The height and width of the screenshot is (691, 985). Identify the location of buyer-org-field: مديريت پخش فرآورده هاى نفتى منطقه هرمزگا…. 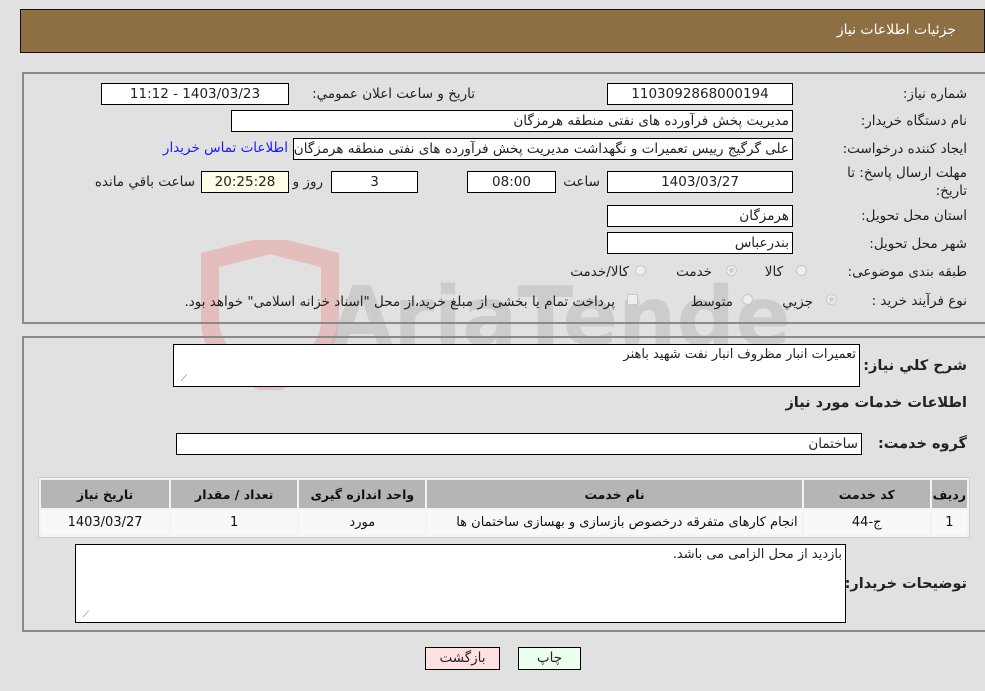
(512, 121).